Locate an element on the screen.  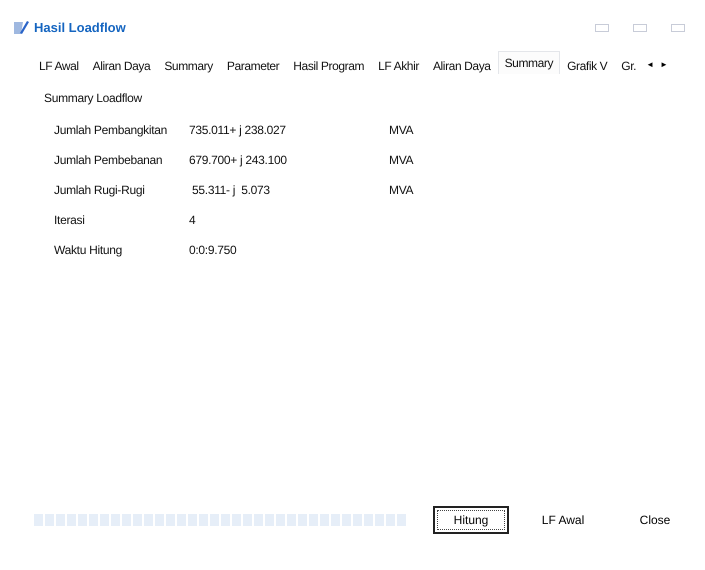
field-label: Jumlah Pembebanan is located at coordinates (109, 160).